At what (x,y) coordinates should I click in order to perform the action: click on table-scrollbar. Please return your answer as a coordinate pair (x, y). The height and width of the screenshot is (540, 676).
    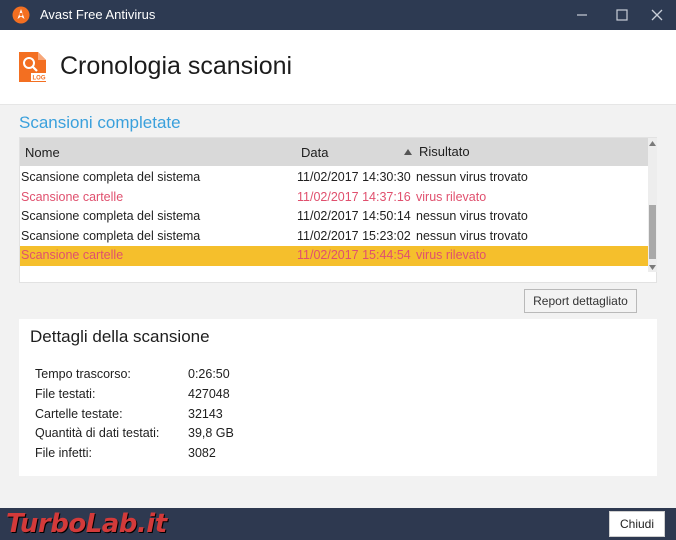
    Looking at the image, I should click on (652, 205).